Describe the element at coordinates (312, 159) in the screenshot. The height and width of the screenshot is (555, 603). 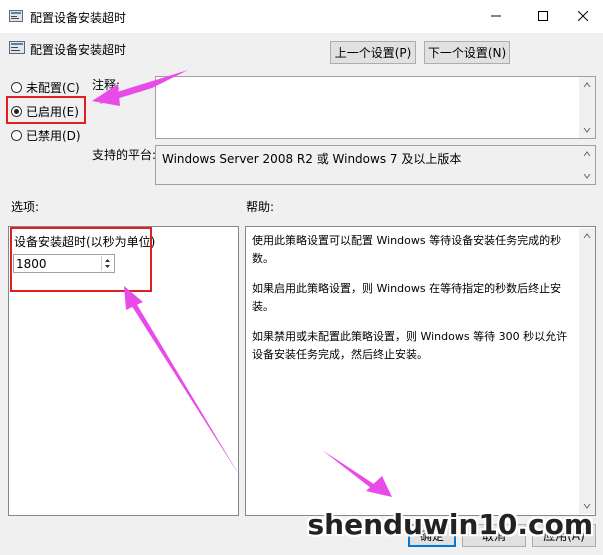
I see `platform-value: Windows Server 2008 R2 或 Windows 7 及以上版本` at that location.